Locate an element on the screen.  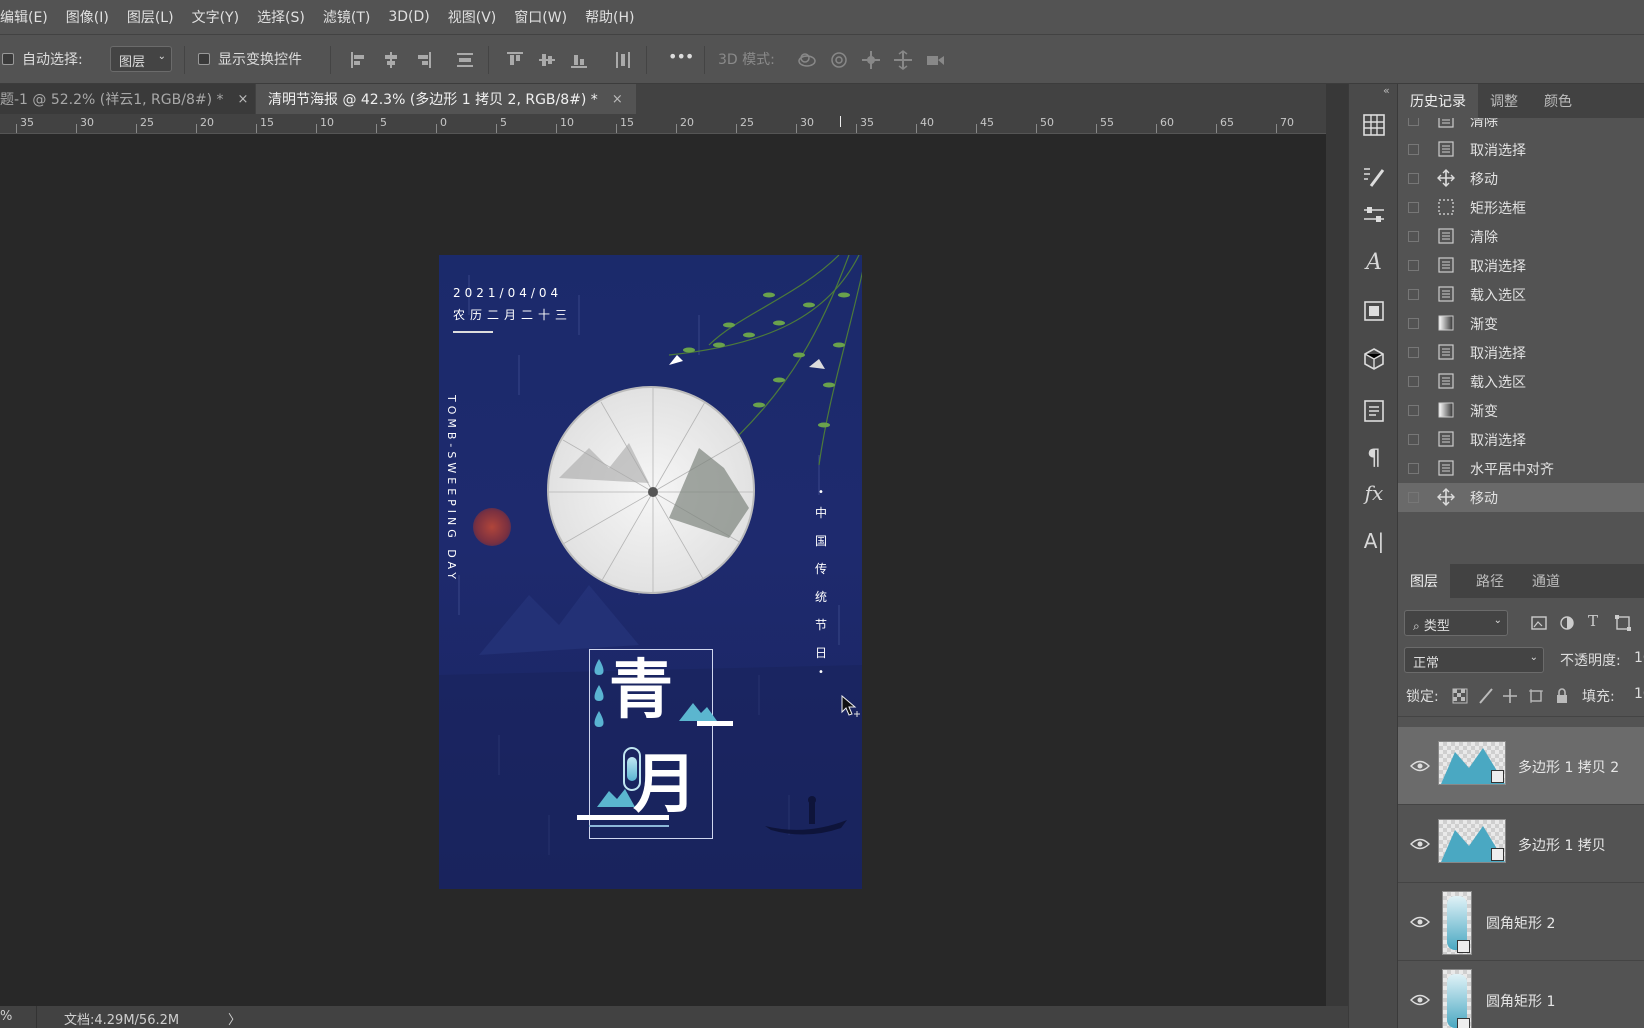
lock-artboard-icon is located at coordinates (1536, 696).